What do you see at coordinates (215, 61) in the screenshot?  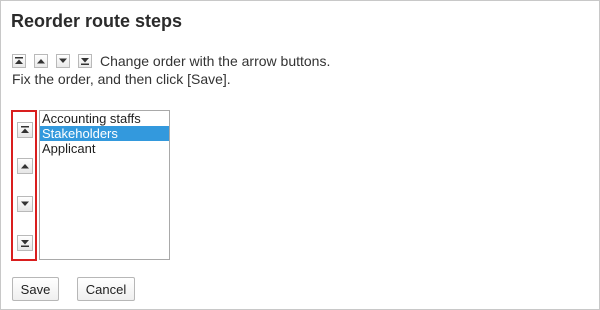 I see `instruction-text: Change order with the arrow buttons.` at bounding box center [215, 61].